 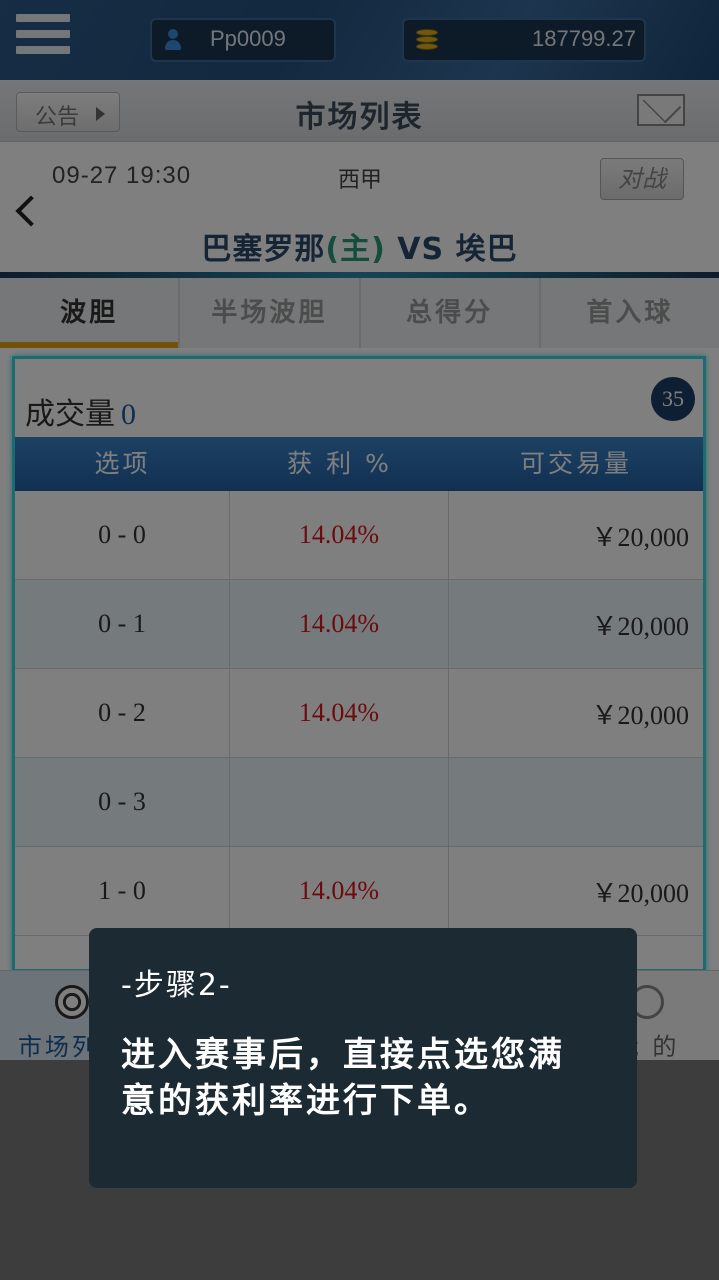 I want to click on page-title: 市场列表, so click(x=359, y=117).